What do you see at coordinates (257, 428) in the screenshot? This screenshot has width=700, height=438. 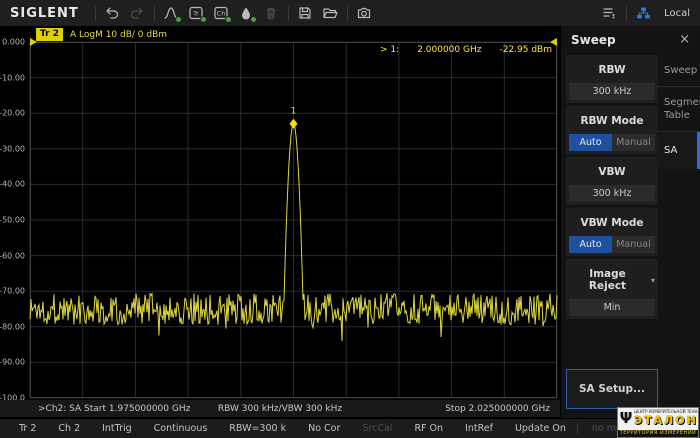 I see `statusbar-rbw-300-k: RBW=300 k` at bounding box center [257, 428].